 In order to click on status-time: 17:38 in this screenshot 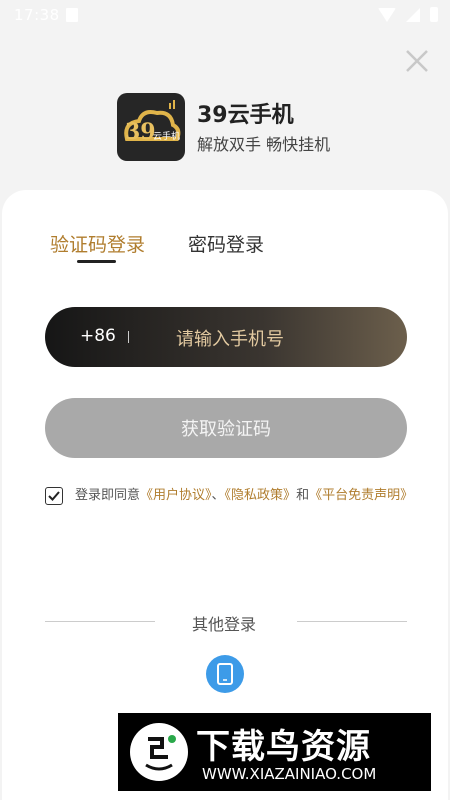, I will do `click(37, 15)`.